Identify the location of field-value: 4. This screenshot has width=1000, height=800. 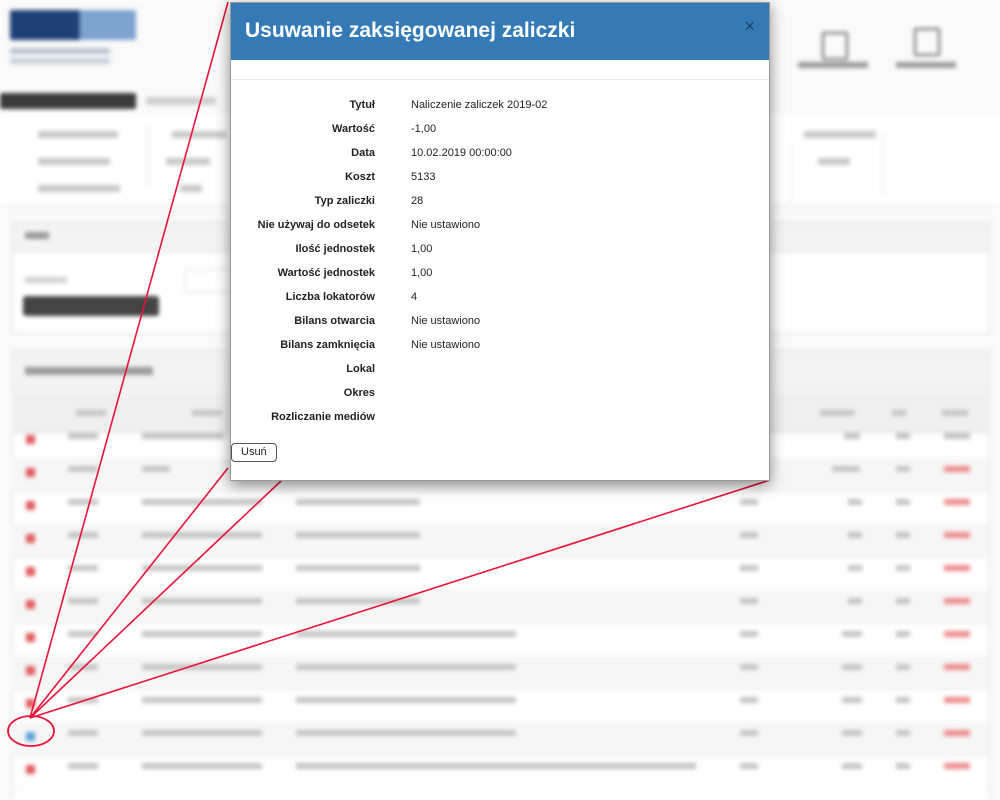
(414, 297).